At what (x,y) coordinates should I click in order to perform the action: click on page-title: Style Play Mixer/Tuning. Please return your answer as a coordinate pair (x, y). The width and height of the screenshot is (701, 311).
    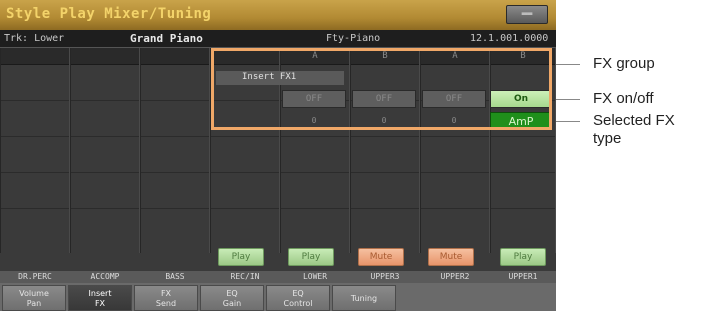
    Looking at the image, I should click on (109, 14).